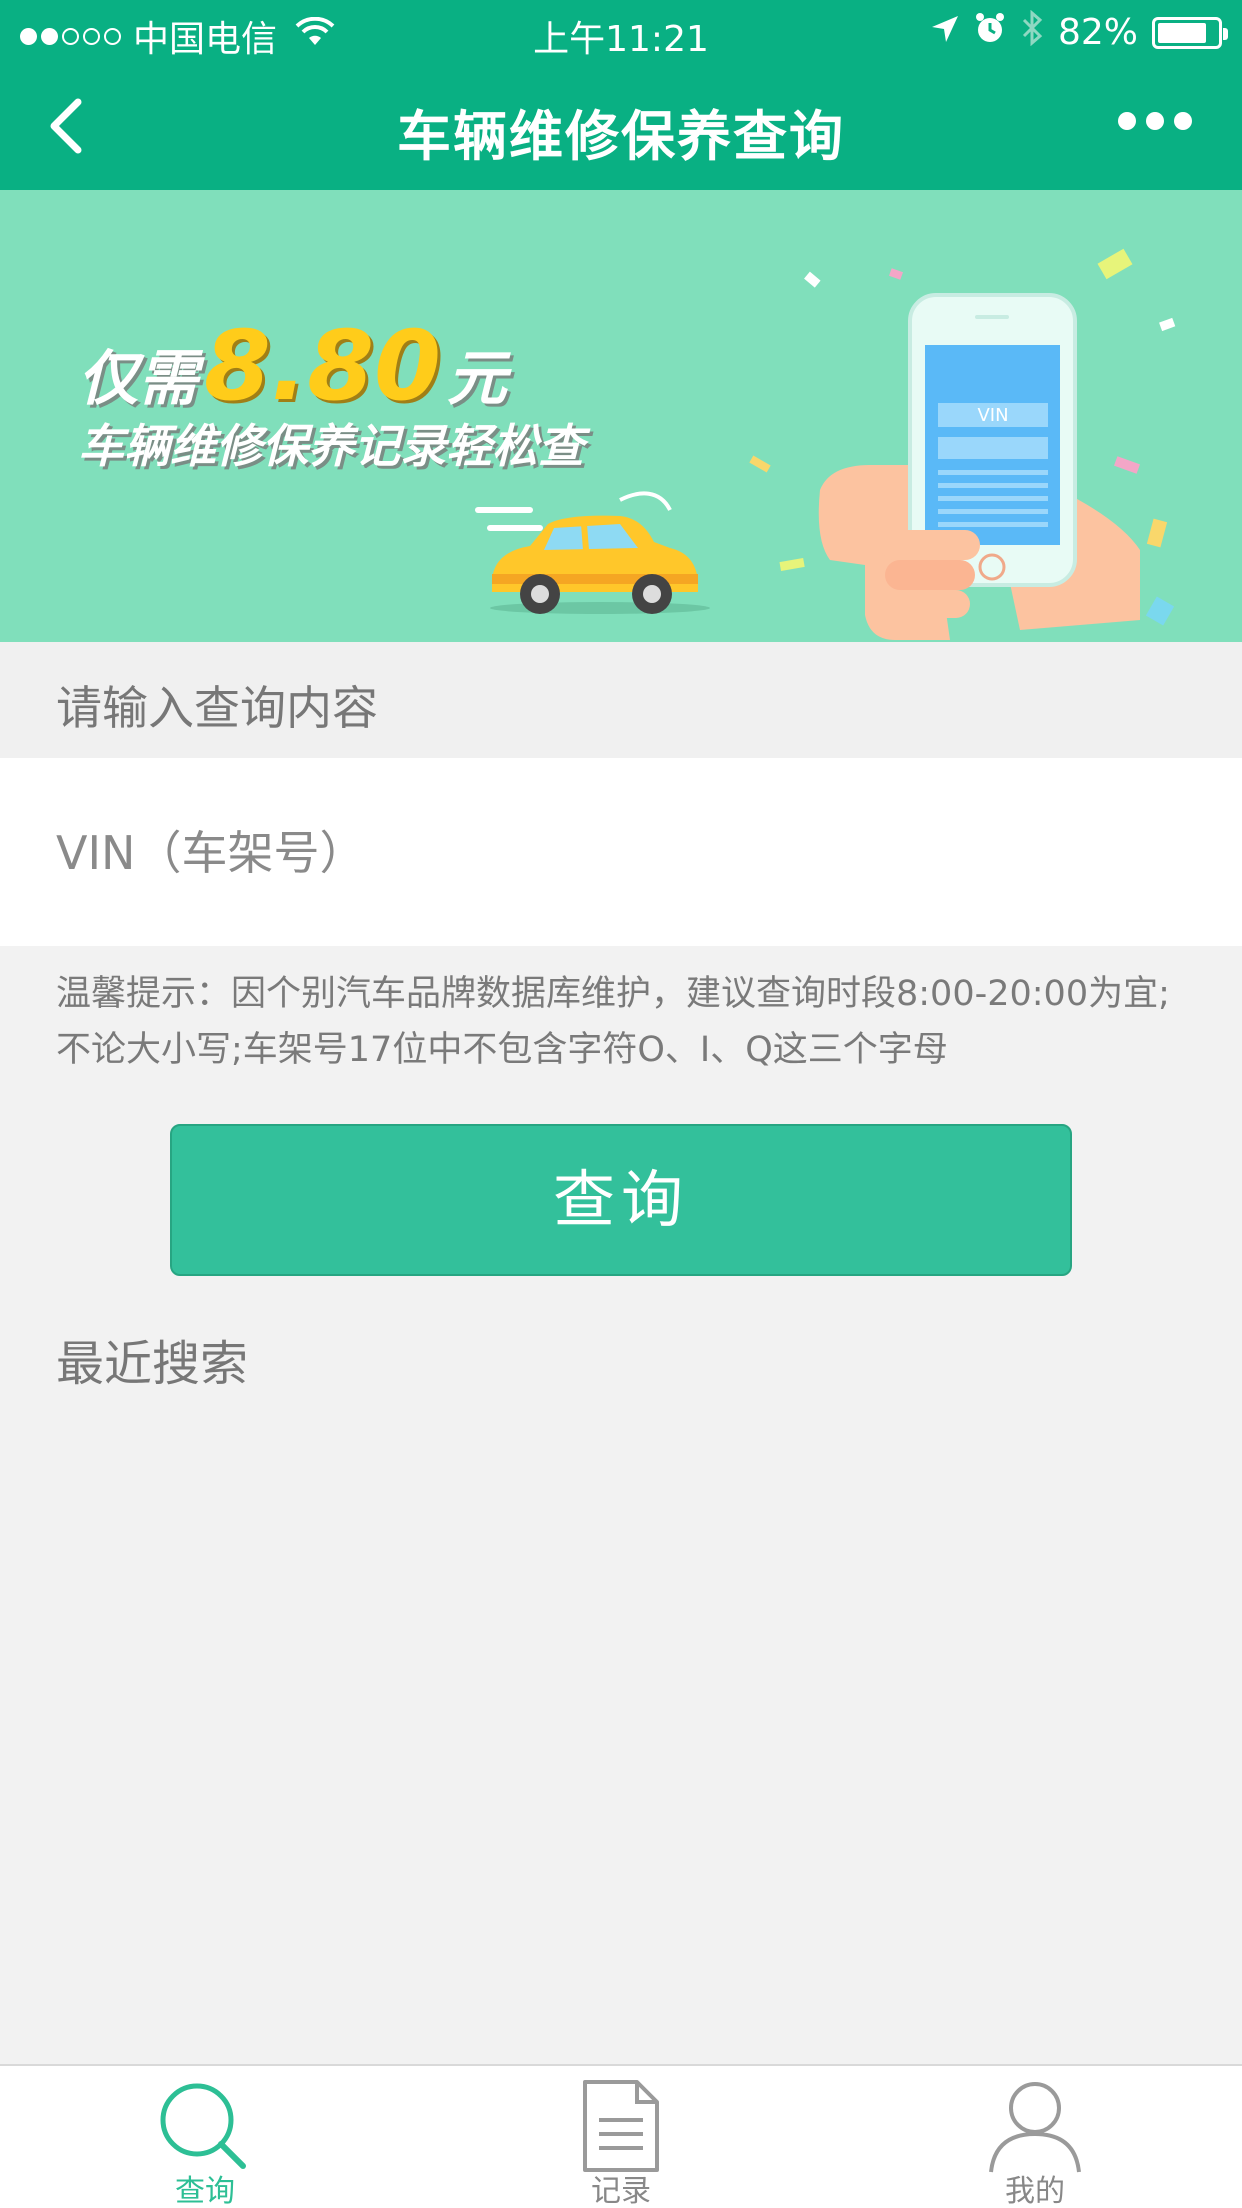  What do you see at coordinates (322, 366) in the screenshot?
I see `banner-price: 8.80` at bounding box center [322, 366].